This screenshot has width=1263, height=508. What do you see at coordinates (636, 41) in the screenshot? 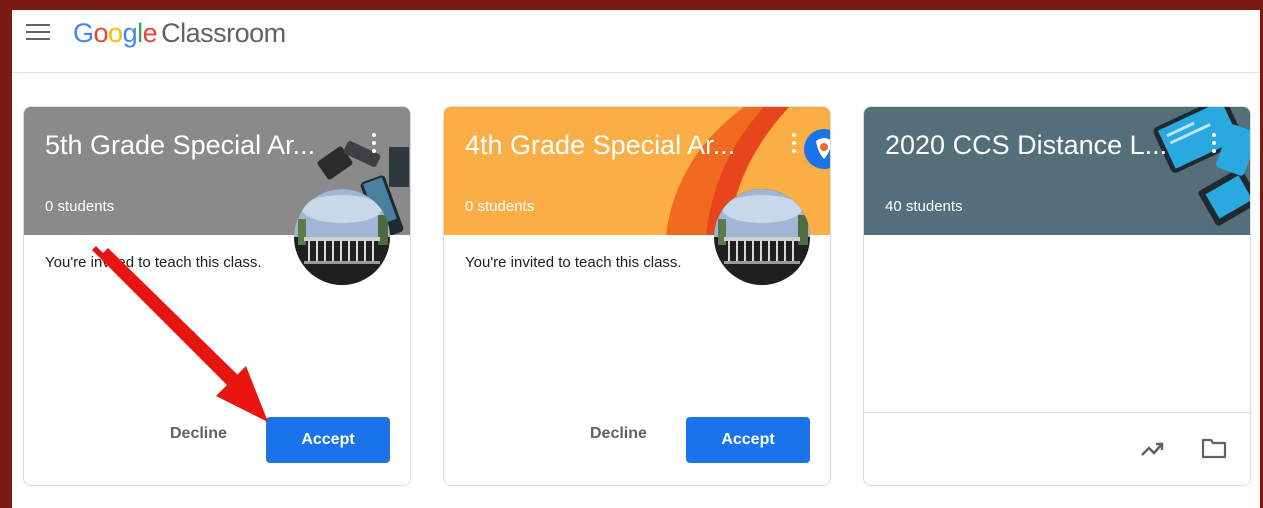
I see `top-app-bar: Google Classroom` at bounding box center [636, 41].